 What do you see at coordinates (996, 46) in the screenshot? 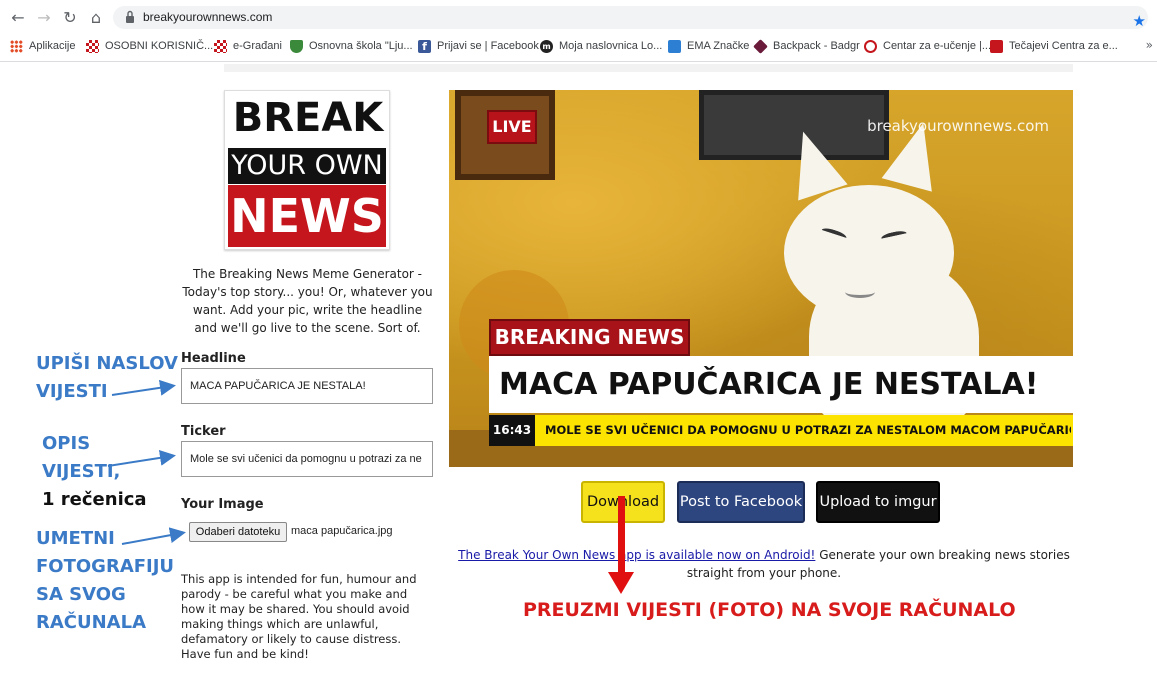
I see `course-icon` at bounding box center [996, 46].